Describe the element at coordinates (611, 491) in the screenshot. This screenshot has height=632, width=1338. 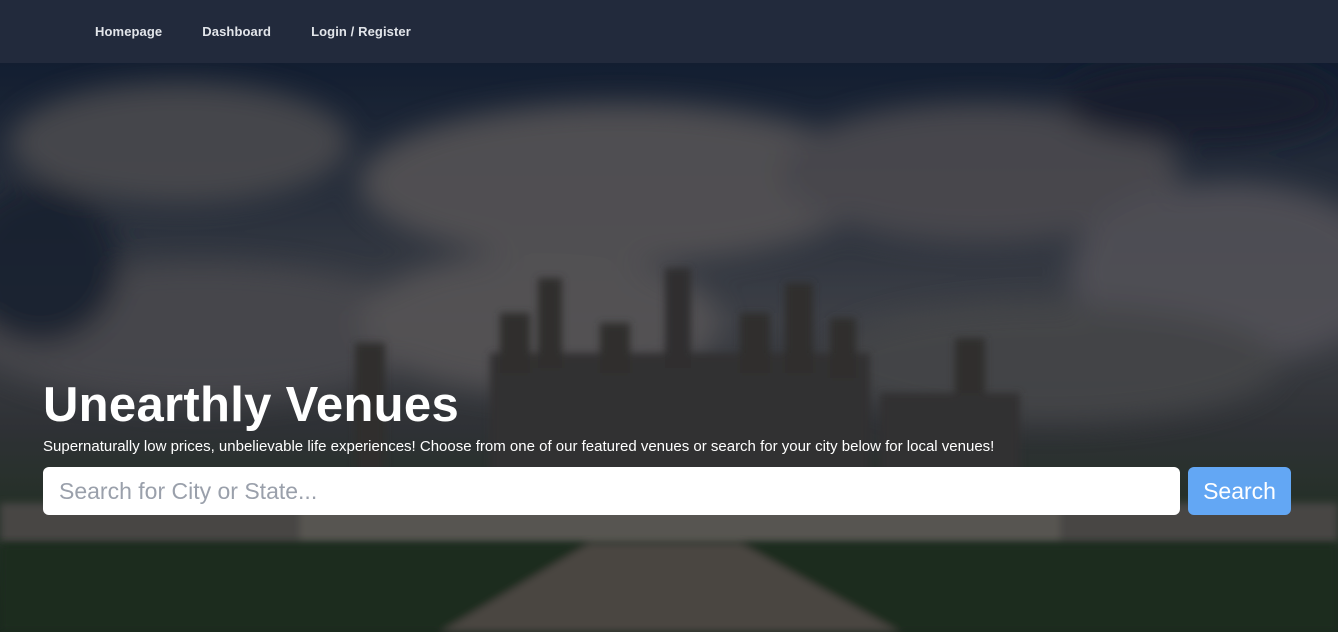
I see `search-input` at that location.